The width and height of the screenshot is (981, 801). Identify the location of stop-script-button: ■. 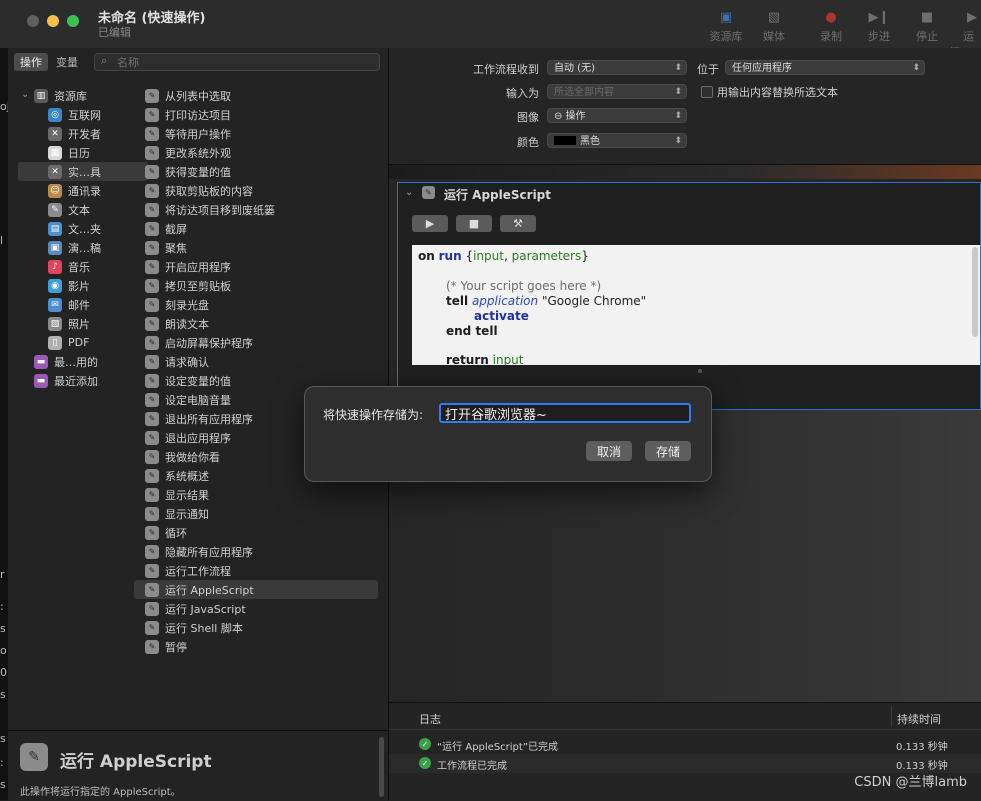
(474, 223).